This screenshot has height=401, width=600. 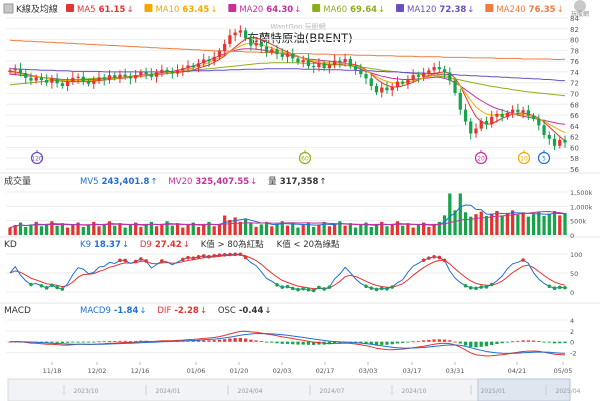 I want to click on macd-tick-label: 2, so click(x=572, y=332).